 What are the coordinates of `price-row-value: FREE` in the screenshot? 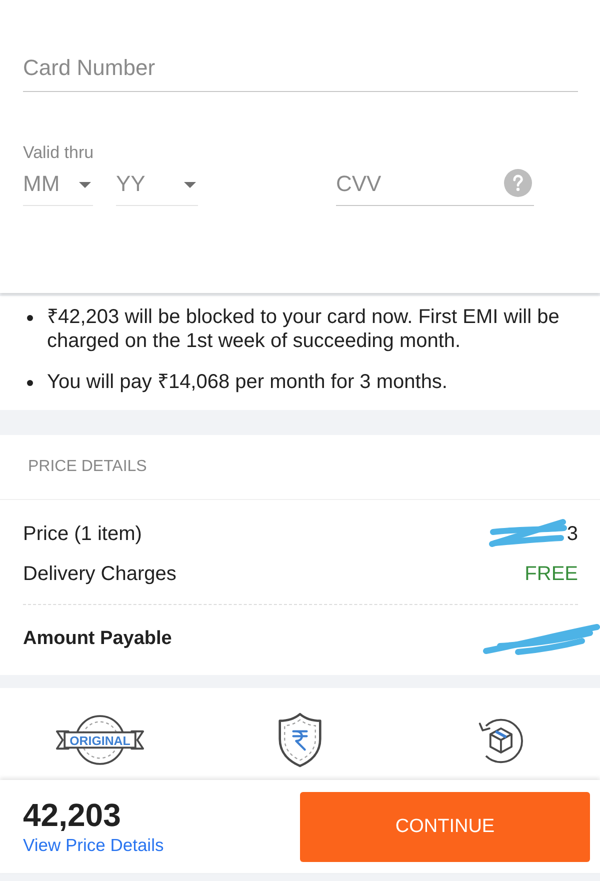 It's located at (551, 574).